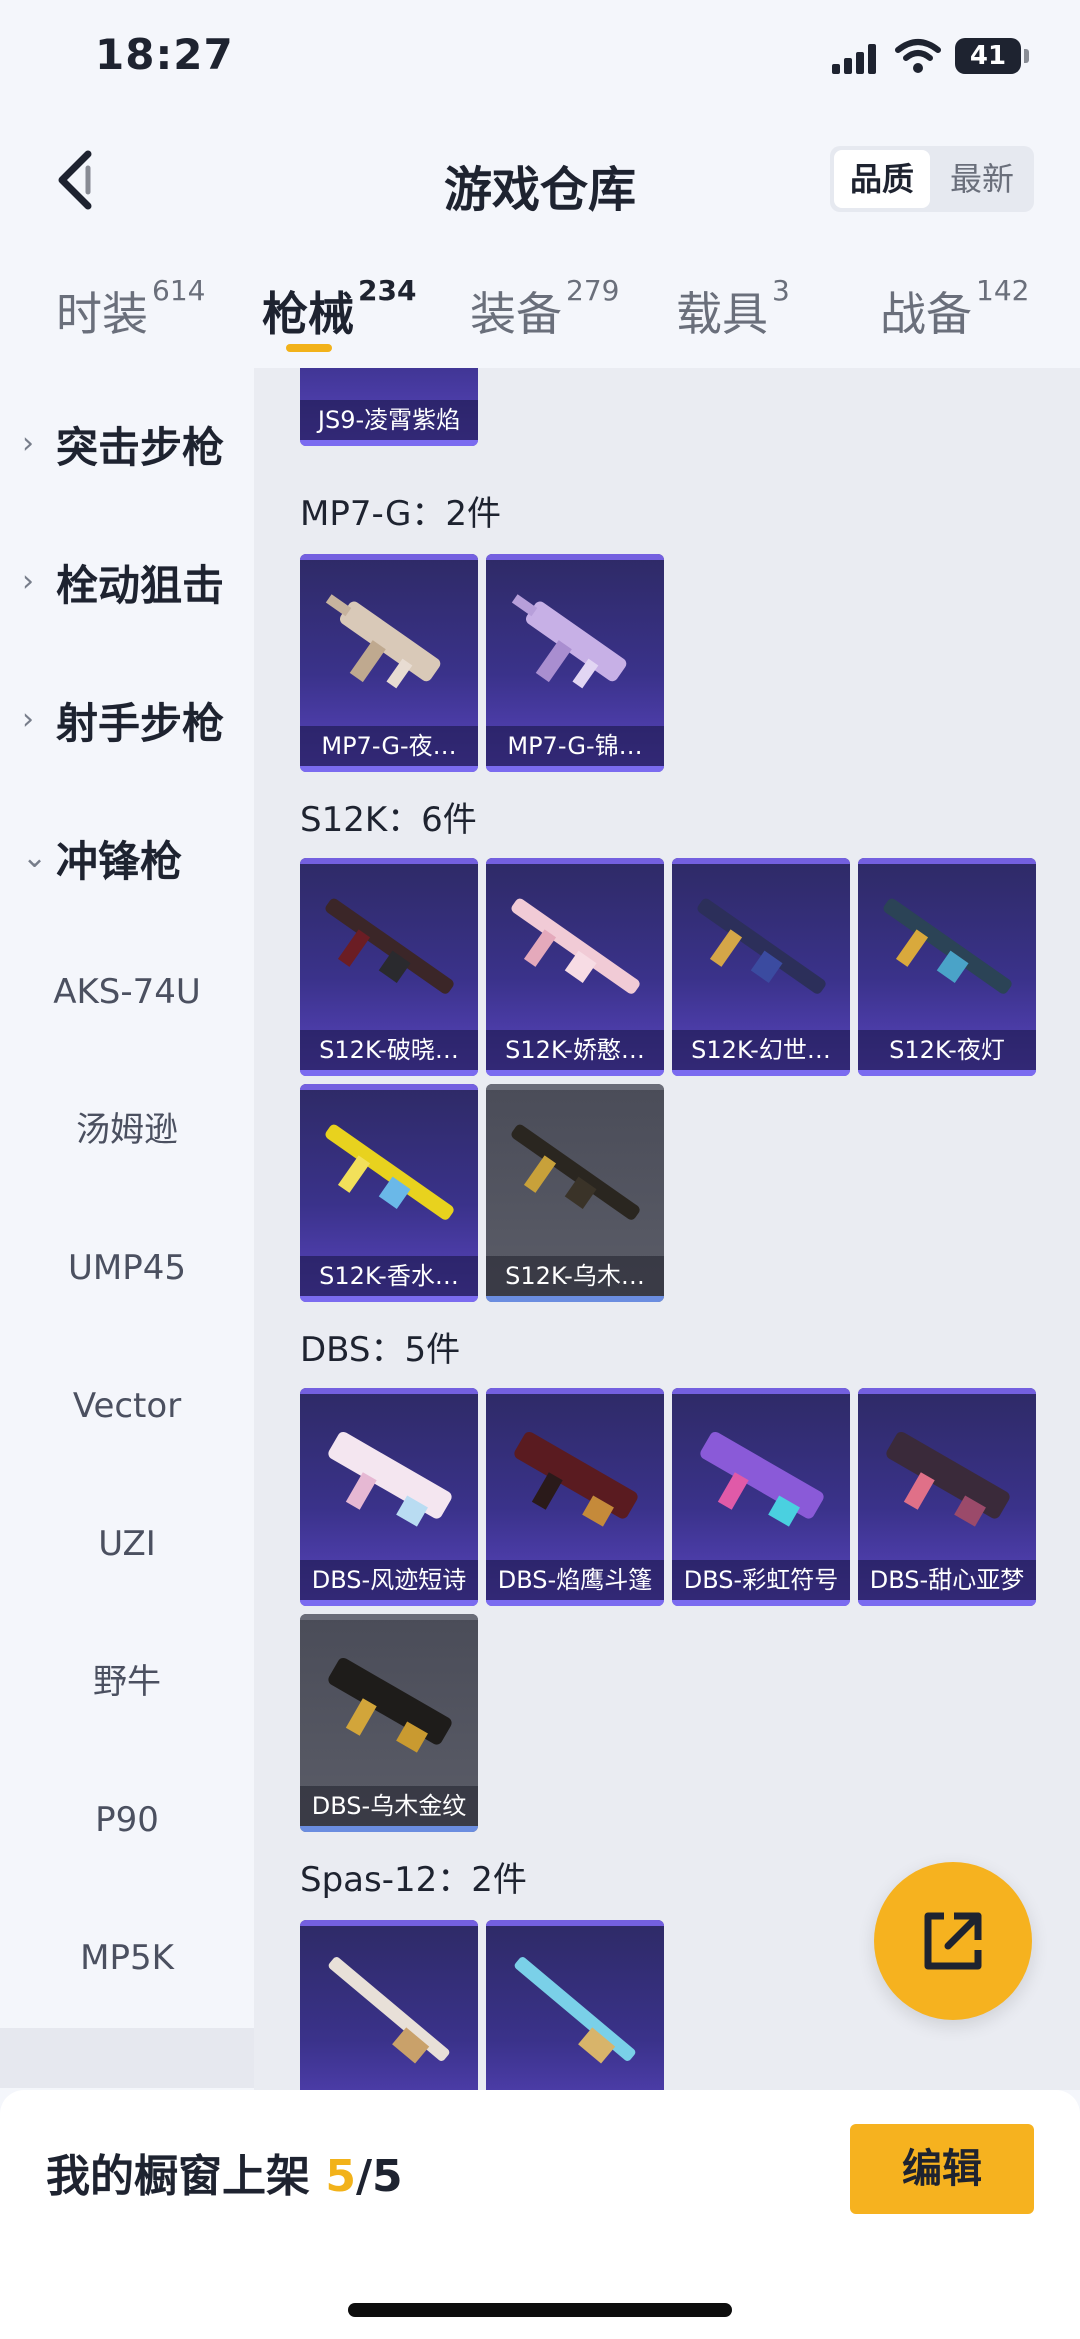  Describe the element at coordinates (954, 309) in the screenshot. I see `tab-supplies: 战备 142` at that location.